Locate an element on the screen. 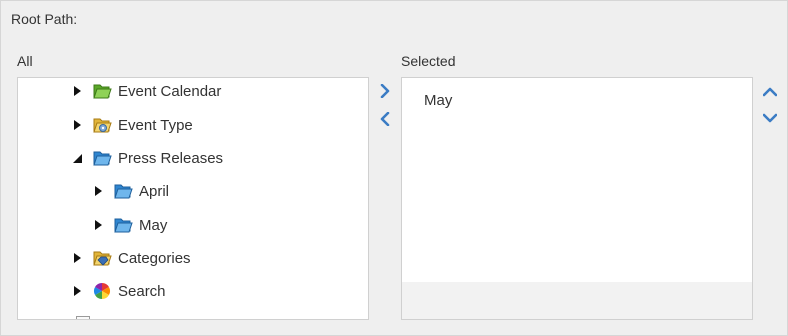 The width and height of the screenshot is (788, 336). tree-item-categories: Categories is located at coordinates (130, 258).